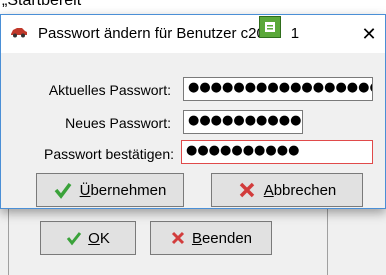  I want to click on cancel-button: Abbrechen, so click(287, 190).